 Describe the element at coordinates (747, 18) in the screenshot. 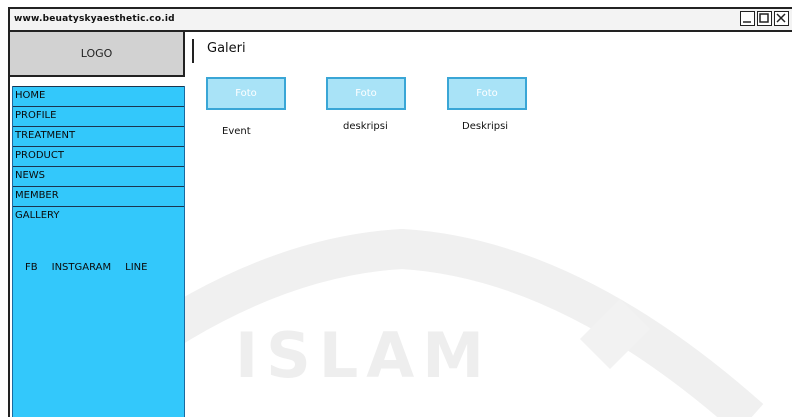

I see `minimize-button` at that location.